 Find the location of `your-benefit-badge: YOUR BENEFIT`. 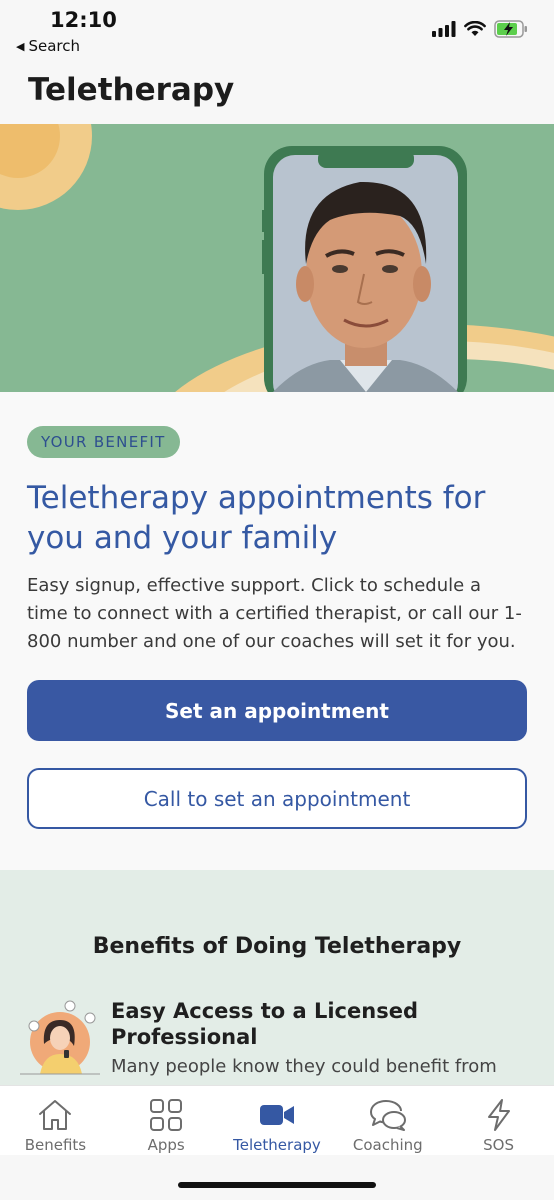

your-benefit-badge: YOUR BENEFIT is located at coordinates (103, 442).